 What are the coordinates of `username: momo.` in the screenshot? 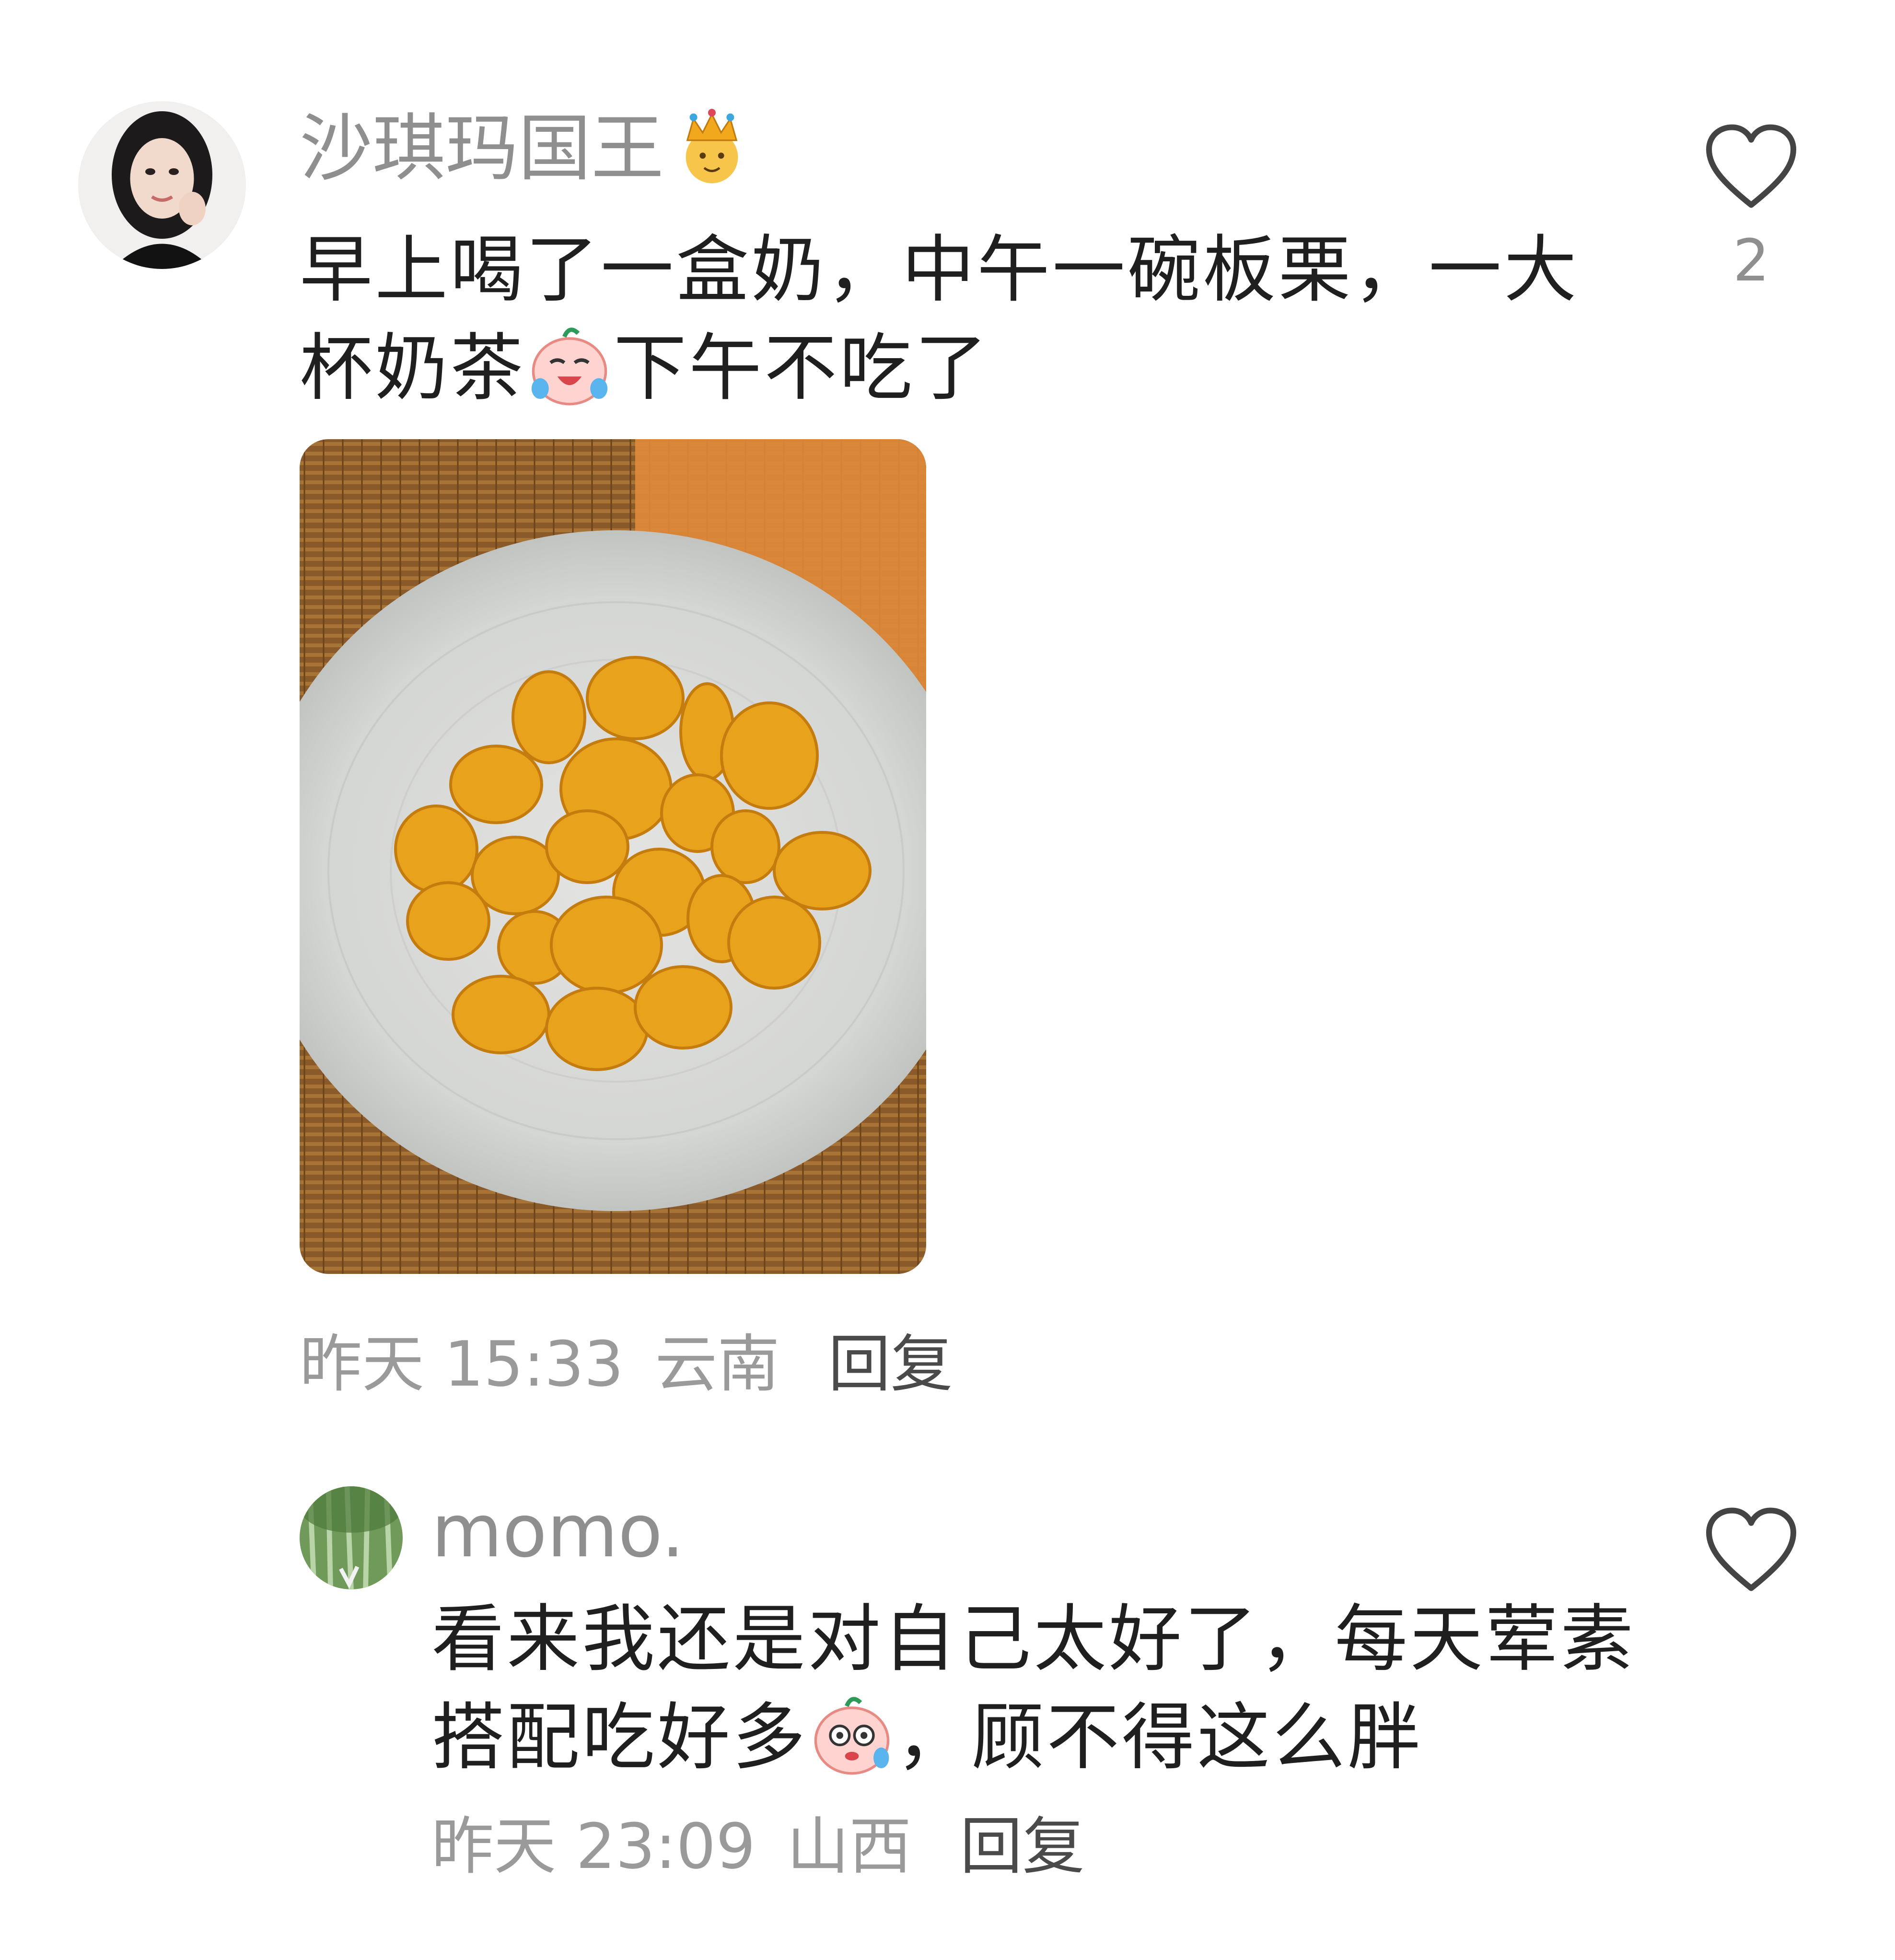 It's located at (558, 1531).